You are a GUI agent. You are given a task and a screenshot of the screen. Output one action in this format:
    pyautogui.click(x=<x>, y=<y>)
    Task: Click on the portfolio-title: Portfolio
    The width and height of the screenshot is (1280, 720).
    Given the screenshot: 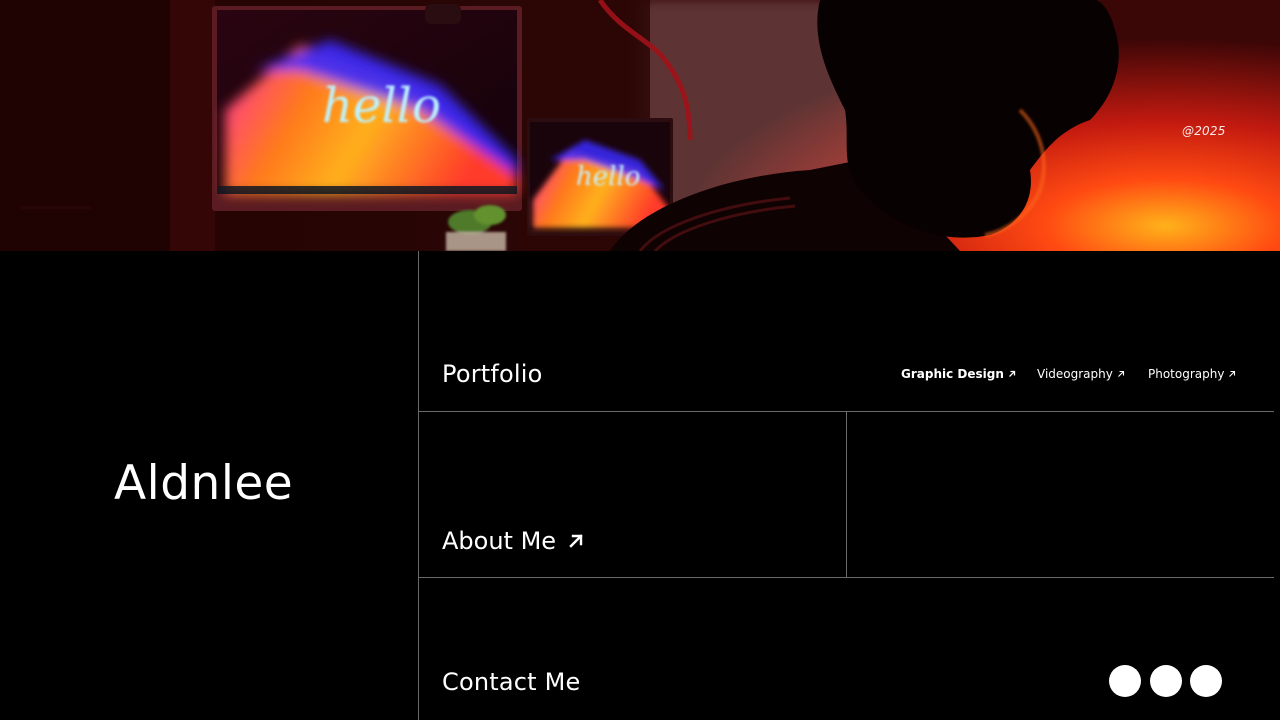 What is the action you would take?
    pyautogui.click(x=492, y=374)
    